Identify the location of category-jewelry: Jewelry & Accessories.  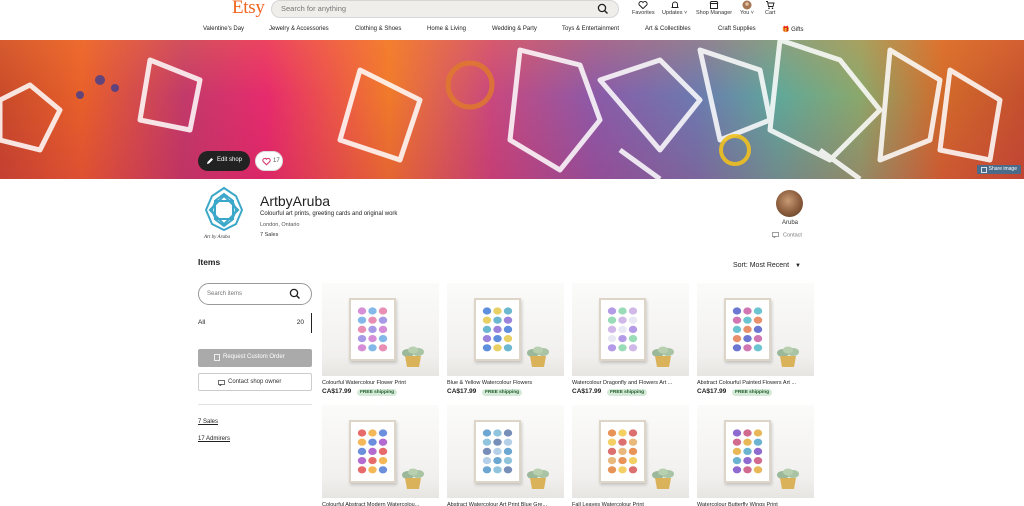
(299, 29).